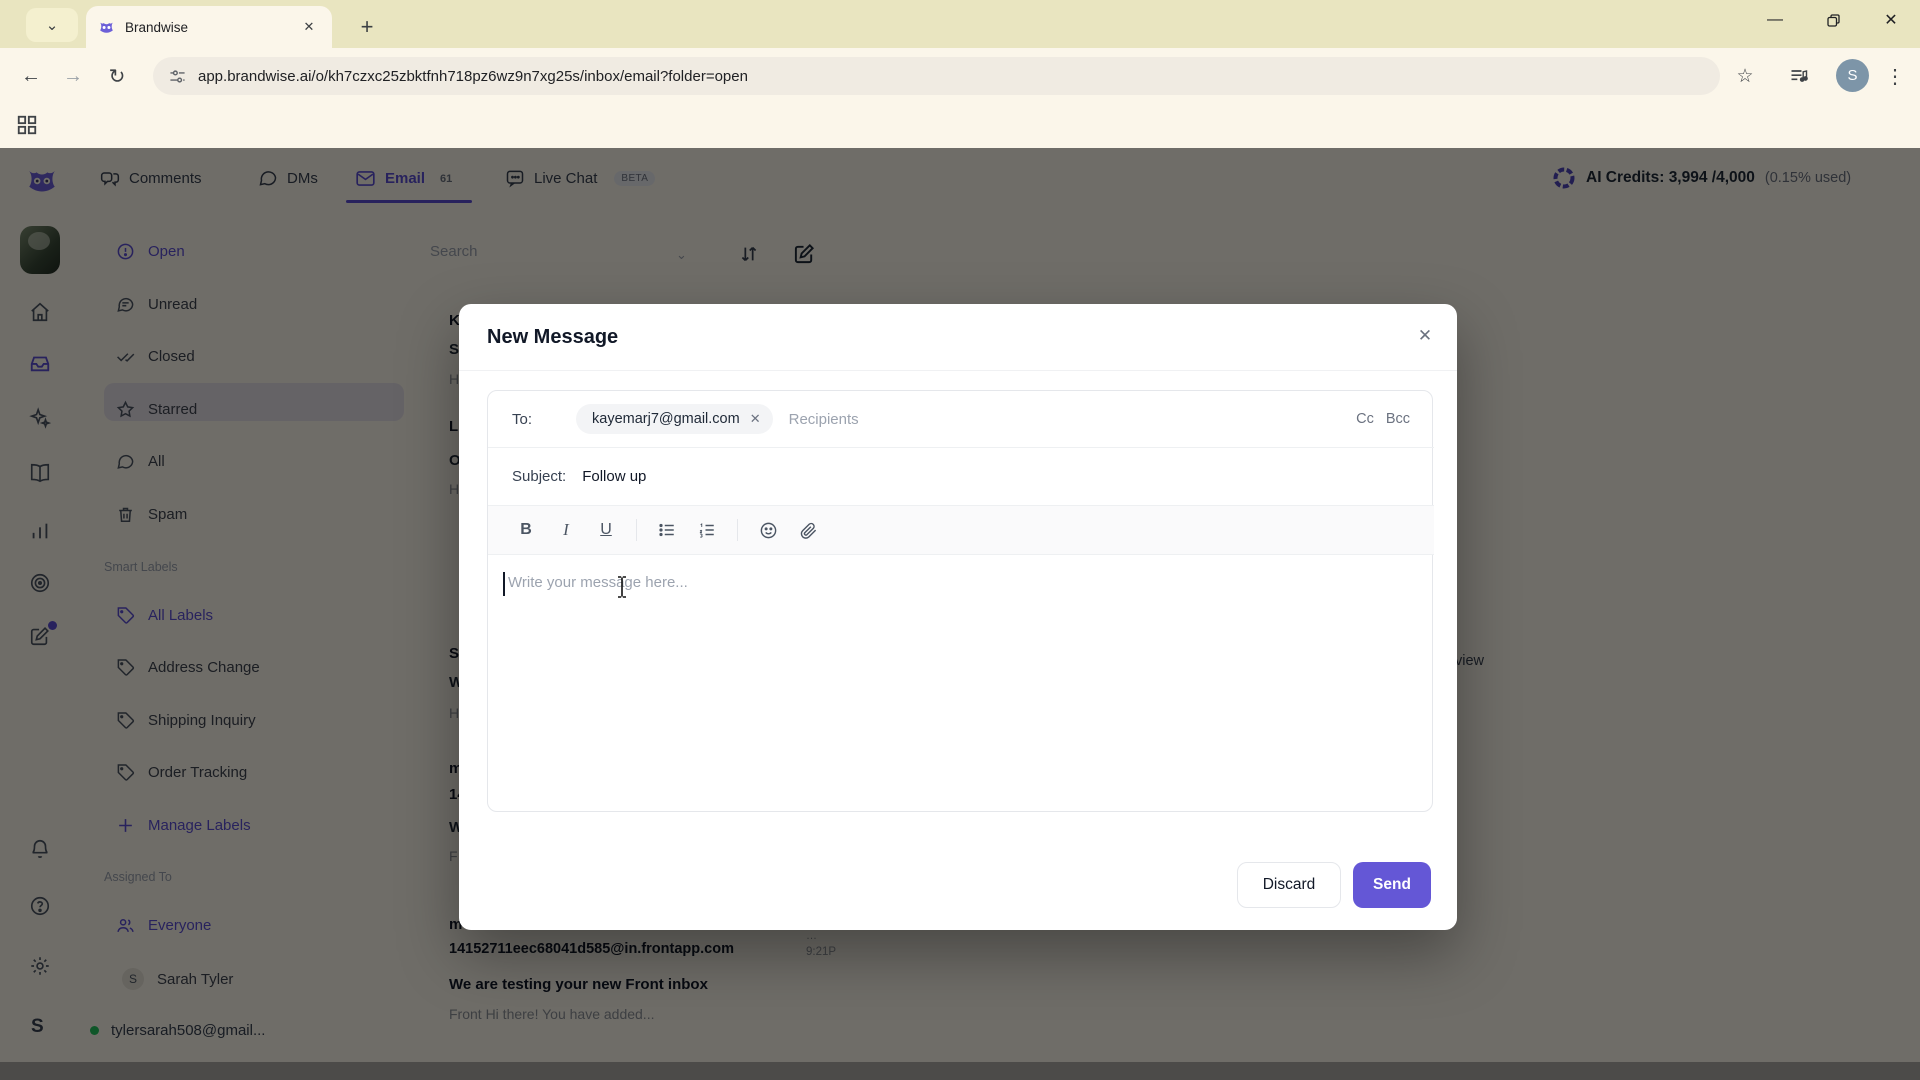 The width and height of the screenshot is (1920, 1080). I want to click on to-label: To:, so click(522, 419).